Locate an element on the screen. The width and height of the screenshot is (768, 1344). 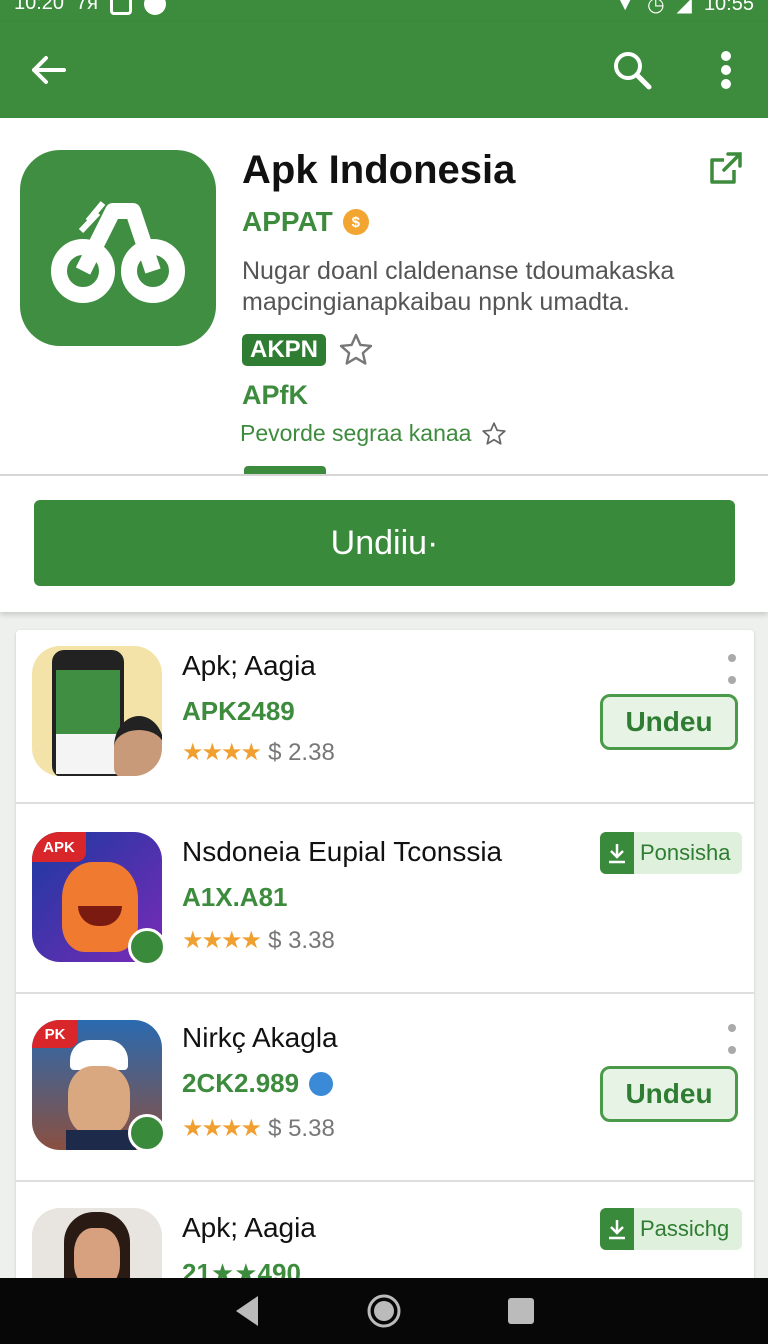
item-rating: ★★★★ $ 2.38 is located at coordinates (258, 752).